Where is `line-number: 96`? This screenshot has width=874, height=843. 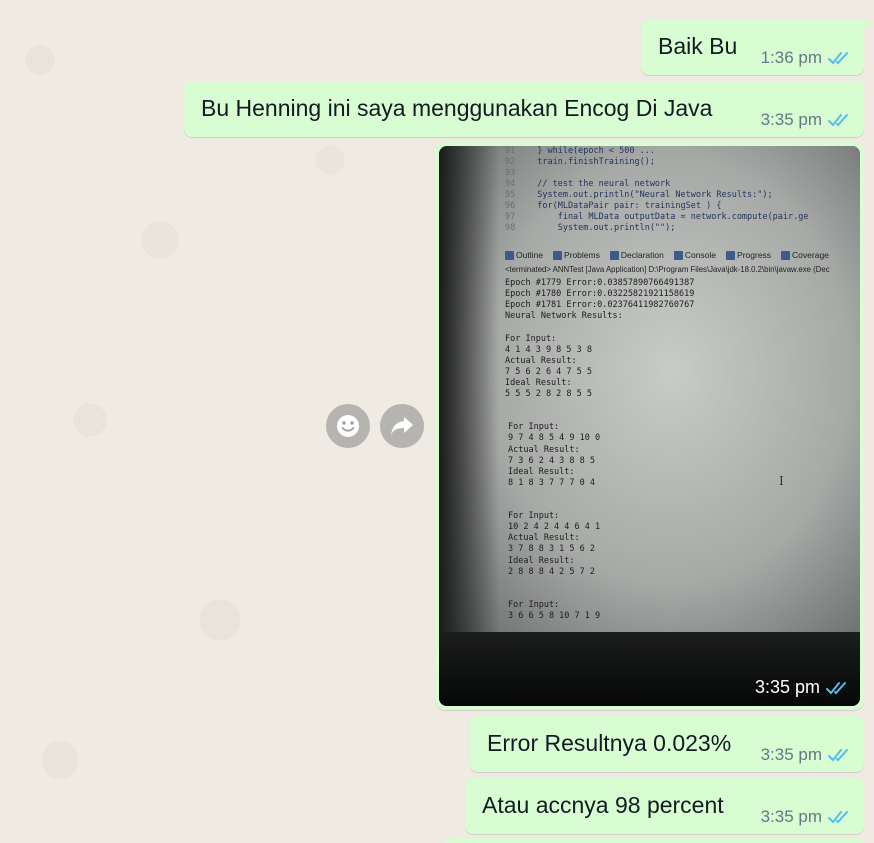 line-number: 96 is located at coordinates (510, 206).